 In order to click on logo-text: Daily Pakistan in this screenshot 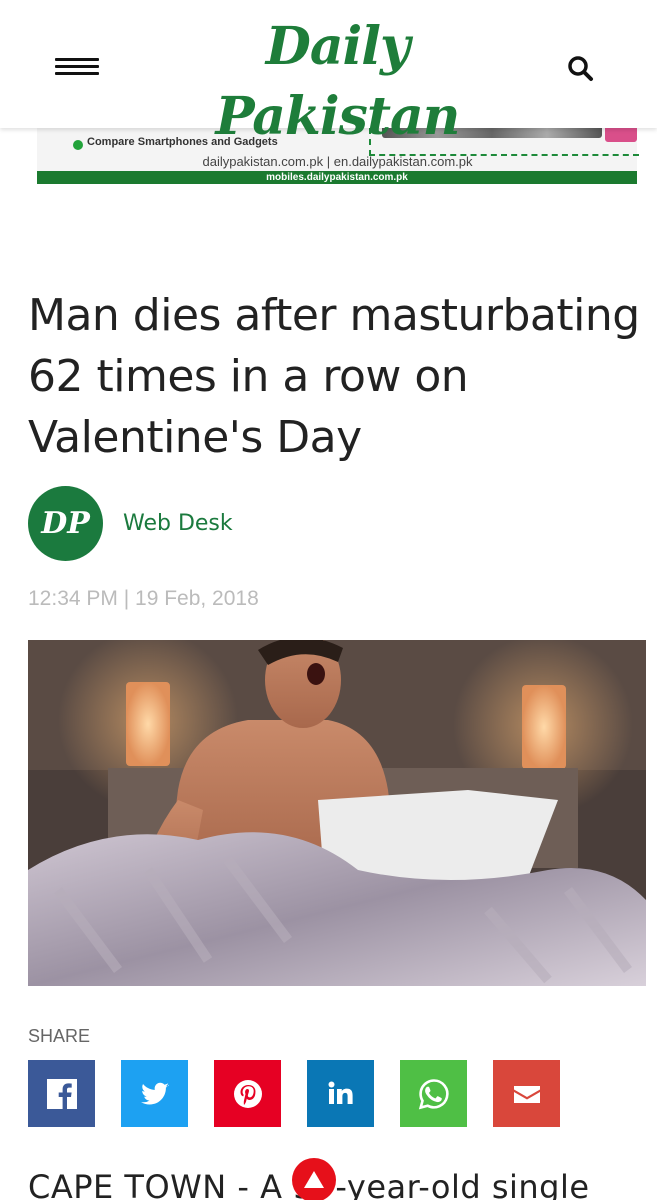, I will do `click(338, 81)`.